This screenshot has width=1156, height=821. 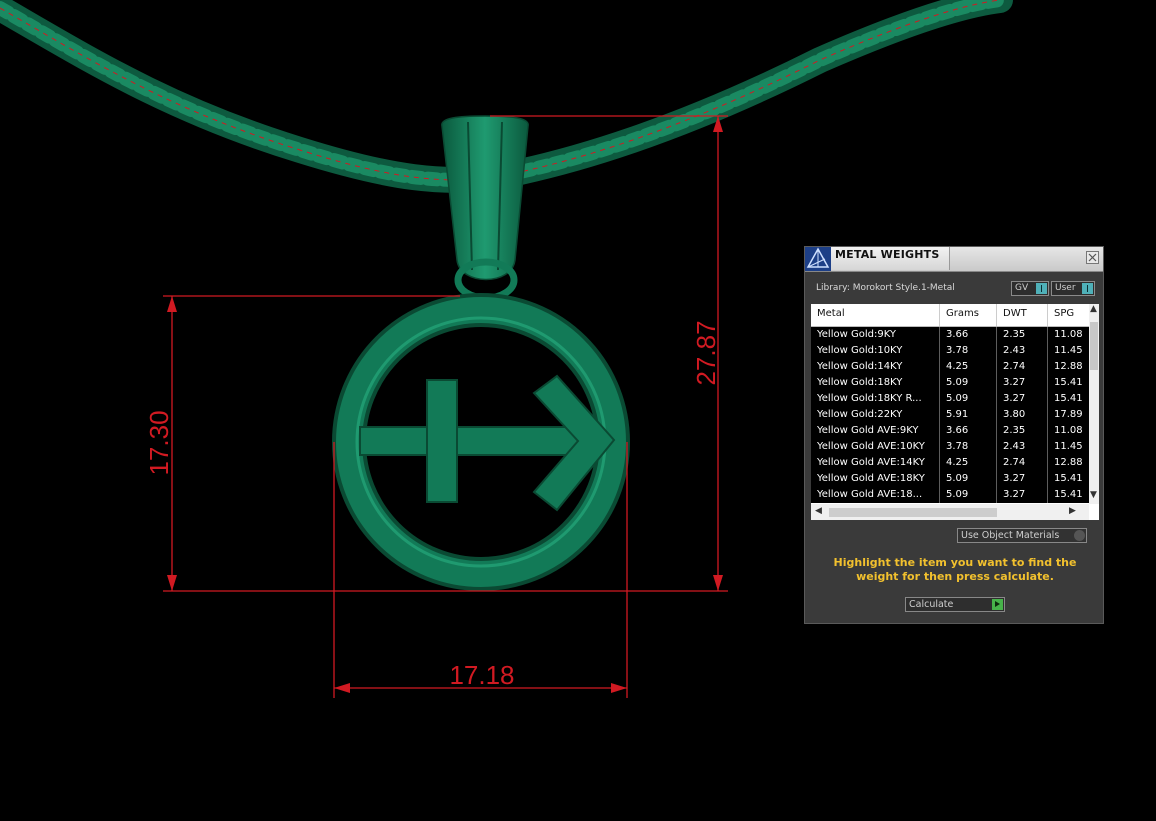 I want to click on table-row: Yellow Gold AVE:9KY 3.66 2.35 11.08, so click(x=950, y=431).